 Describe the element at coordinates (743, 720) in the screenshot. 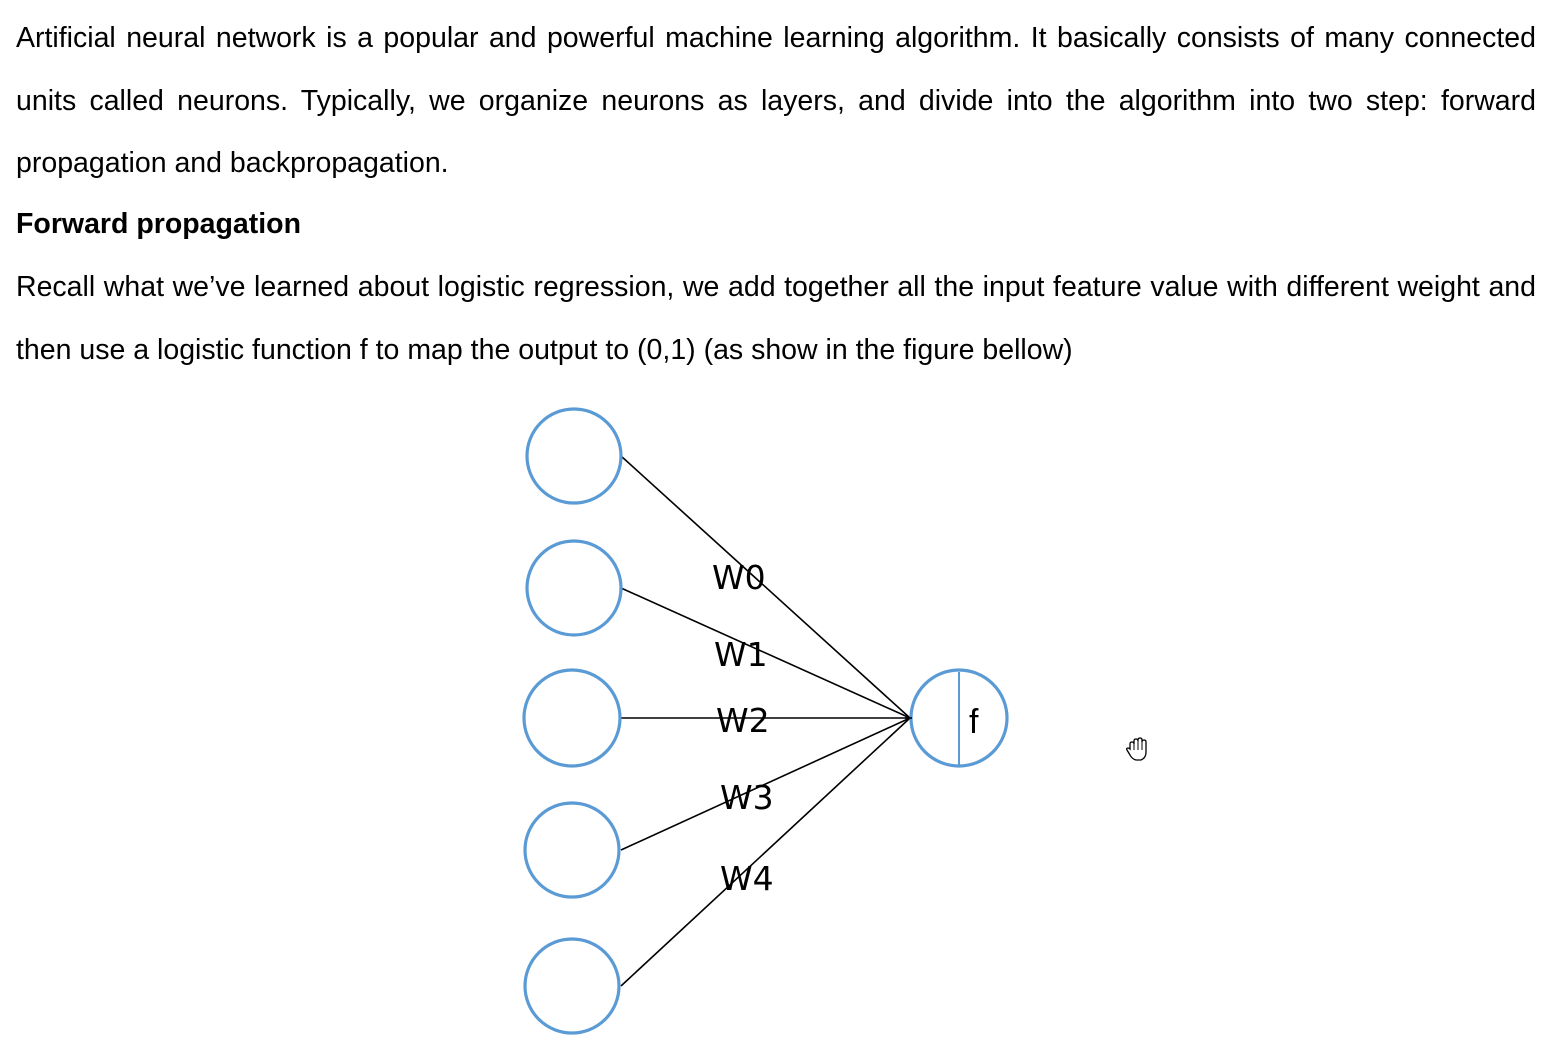

I see `weight-label-w2: W2` at that location.